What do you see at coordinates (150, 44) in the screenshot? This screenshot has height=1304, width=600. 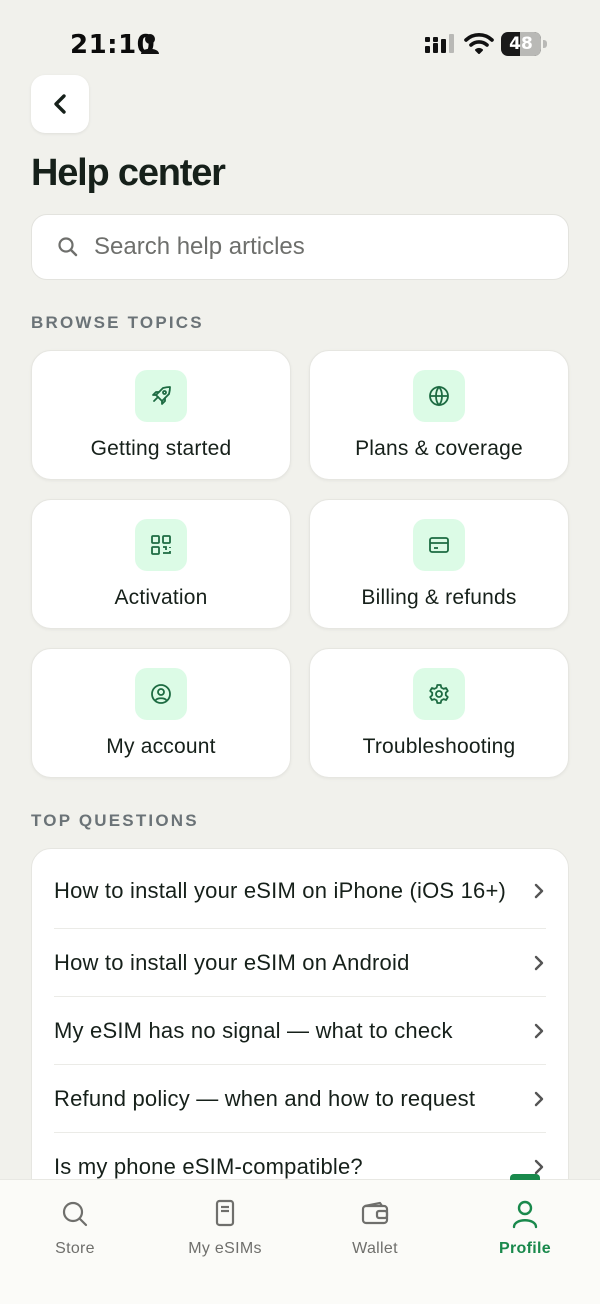 I see `person-icon` at bounding box center [150, 44].